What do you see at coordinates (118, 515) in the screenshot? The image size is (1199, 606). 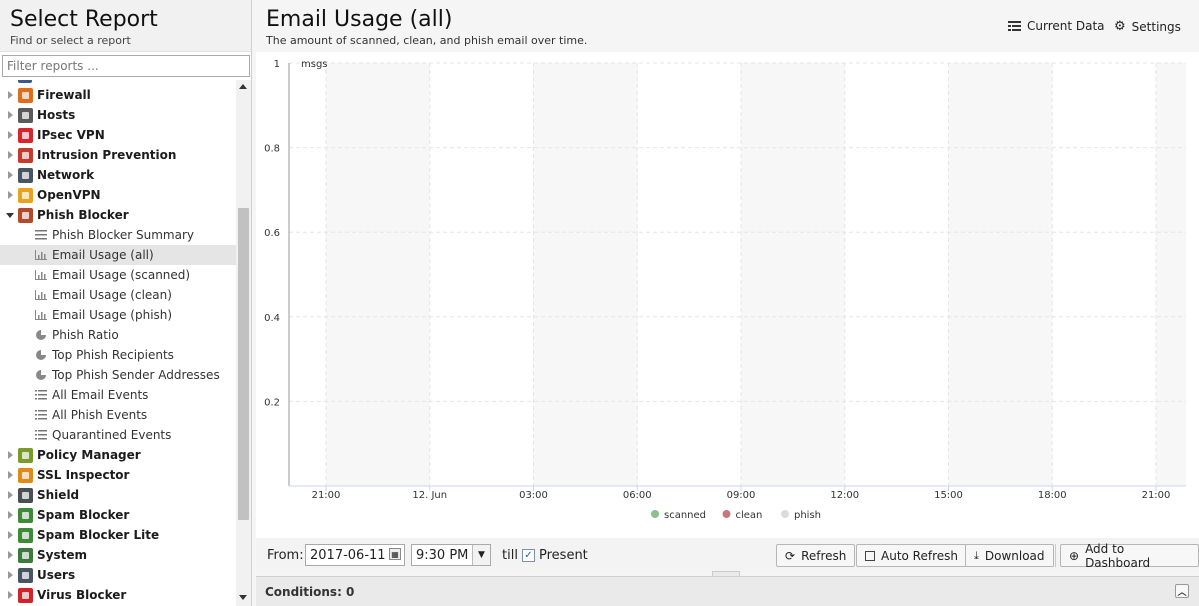 I see `tree-app-spam-blocker: Spam Blocker` at bounding box center [118, 515].